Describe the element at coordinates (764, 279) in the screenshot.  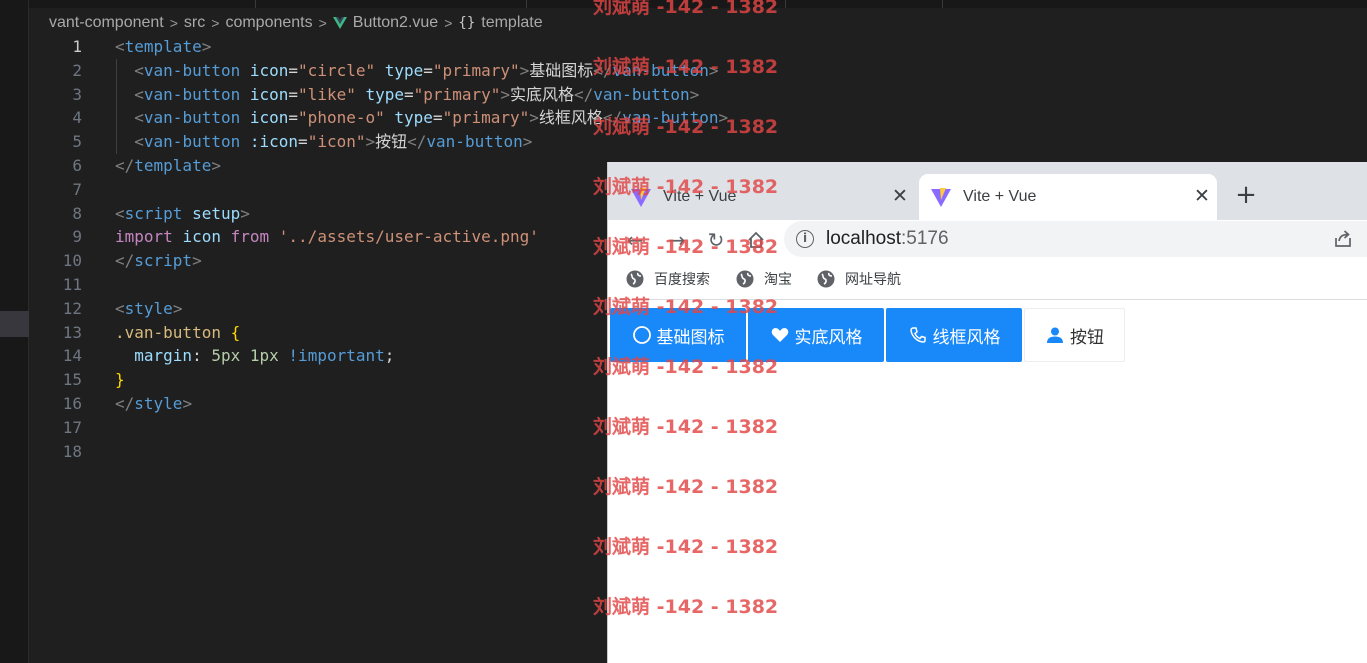
I see `bookmark-item: 淘宝` at that location.